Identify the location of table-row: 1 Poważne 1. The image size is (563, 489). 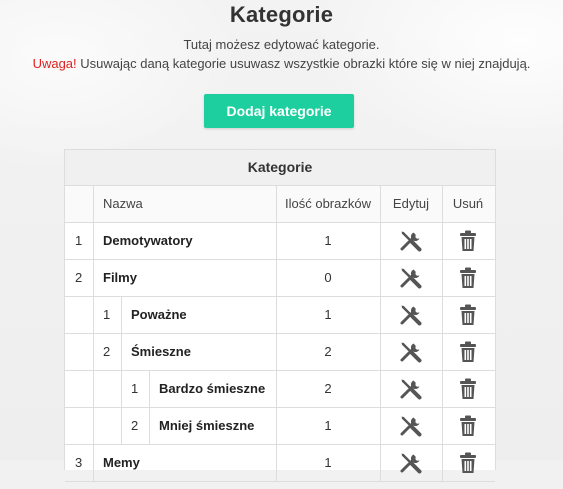
(280, 315).